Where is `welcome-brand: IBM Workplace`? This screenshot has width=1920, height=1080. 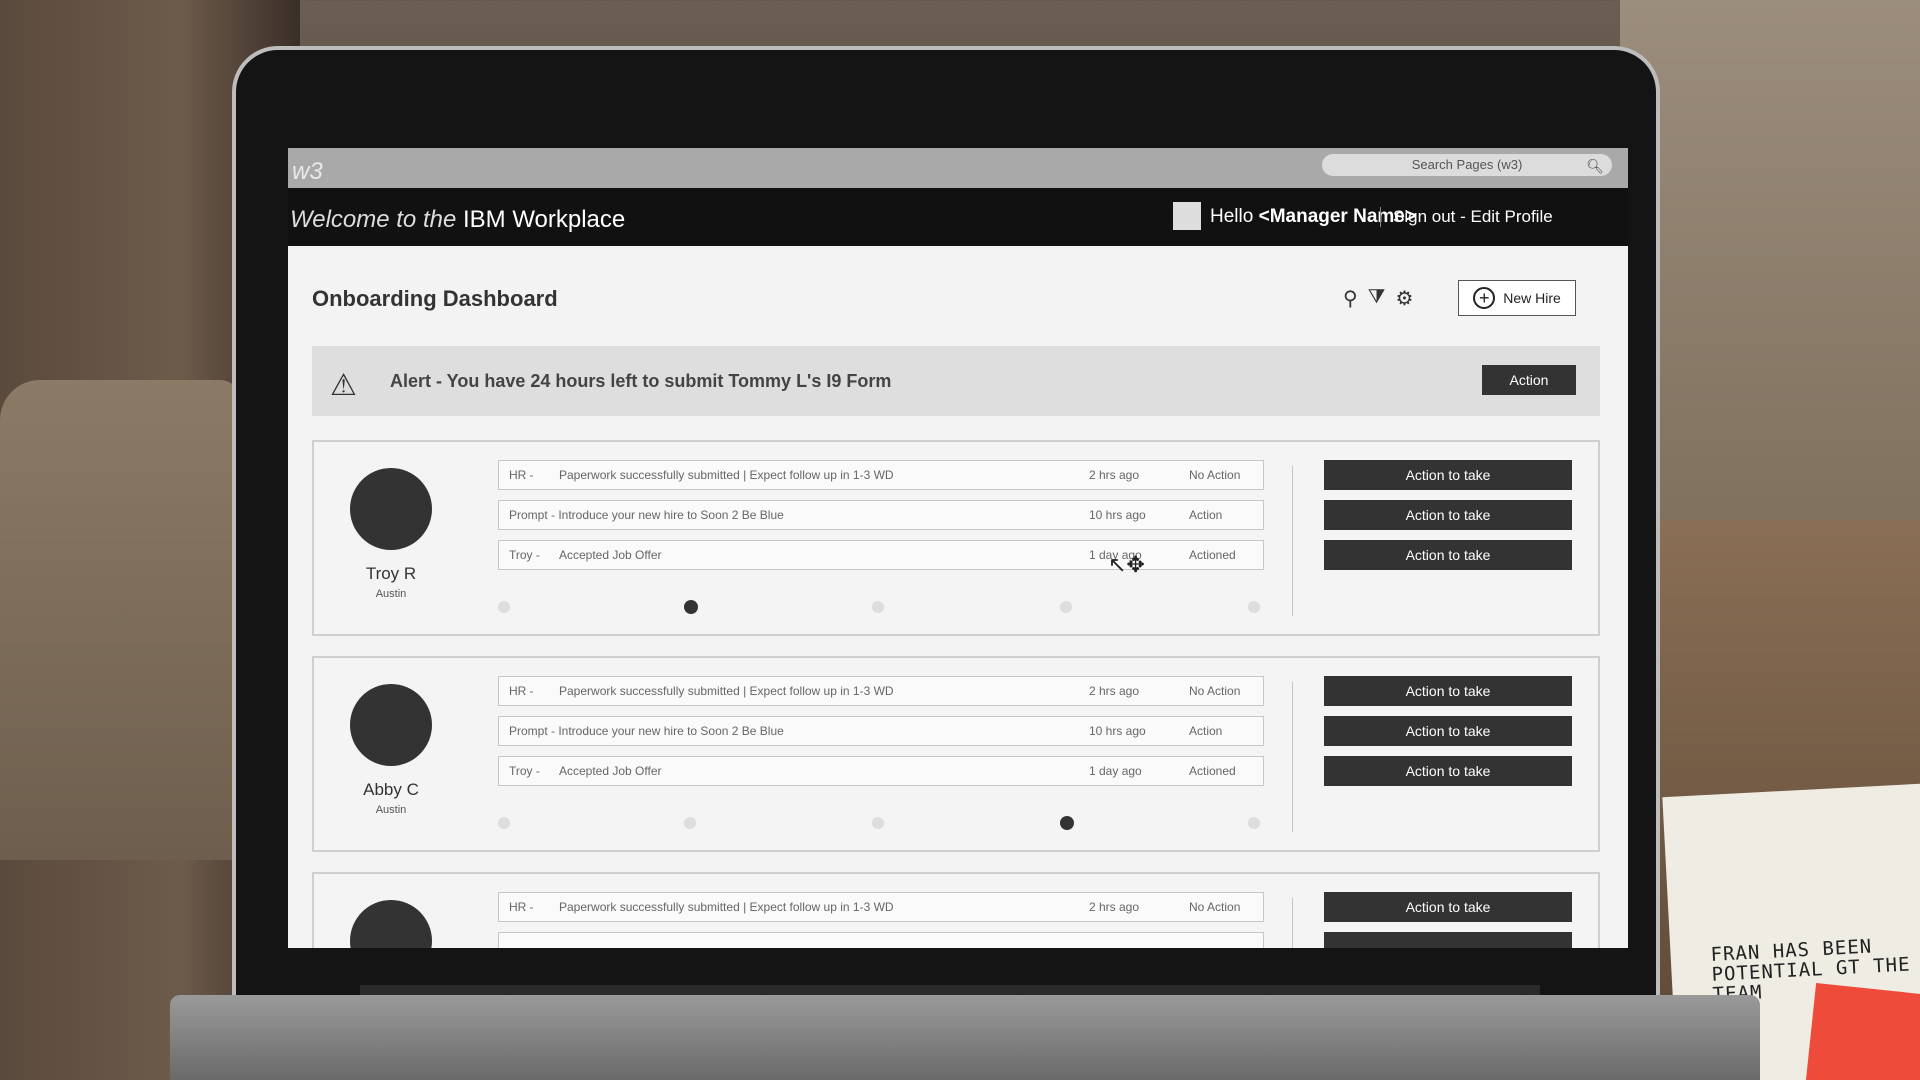
welcome-brand: IBM Workplace is located at coordinates (544, 219).